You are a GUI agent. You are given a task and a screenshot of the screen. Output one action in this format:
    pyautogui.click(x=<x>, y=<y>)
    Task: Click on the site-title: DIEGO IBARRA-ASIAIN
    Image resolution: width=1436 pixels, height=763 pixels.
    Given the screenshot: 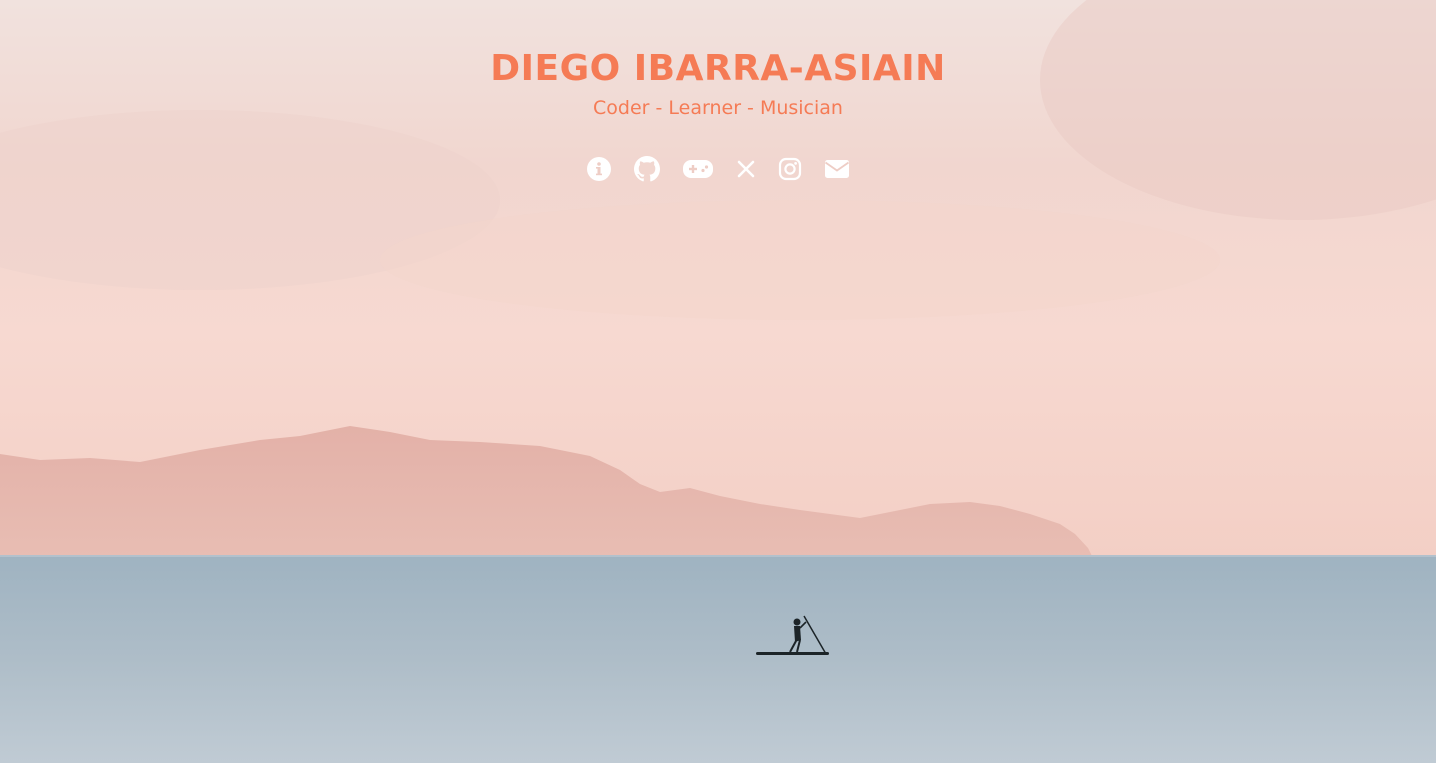 What is the action you would take?
    pyautogui.click(x=718, y=68)
    